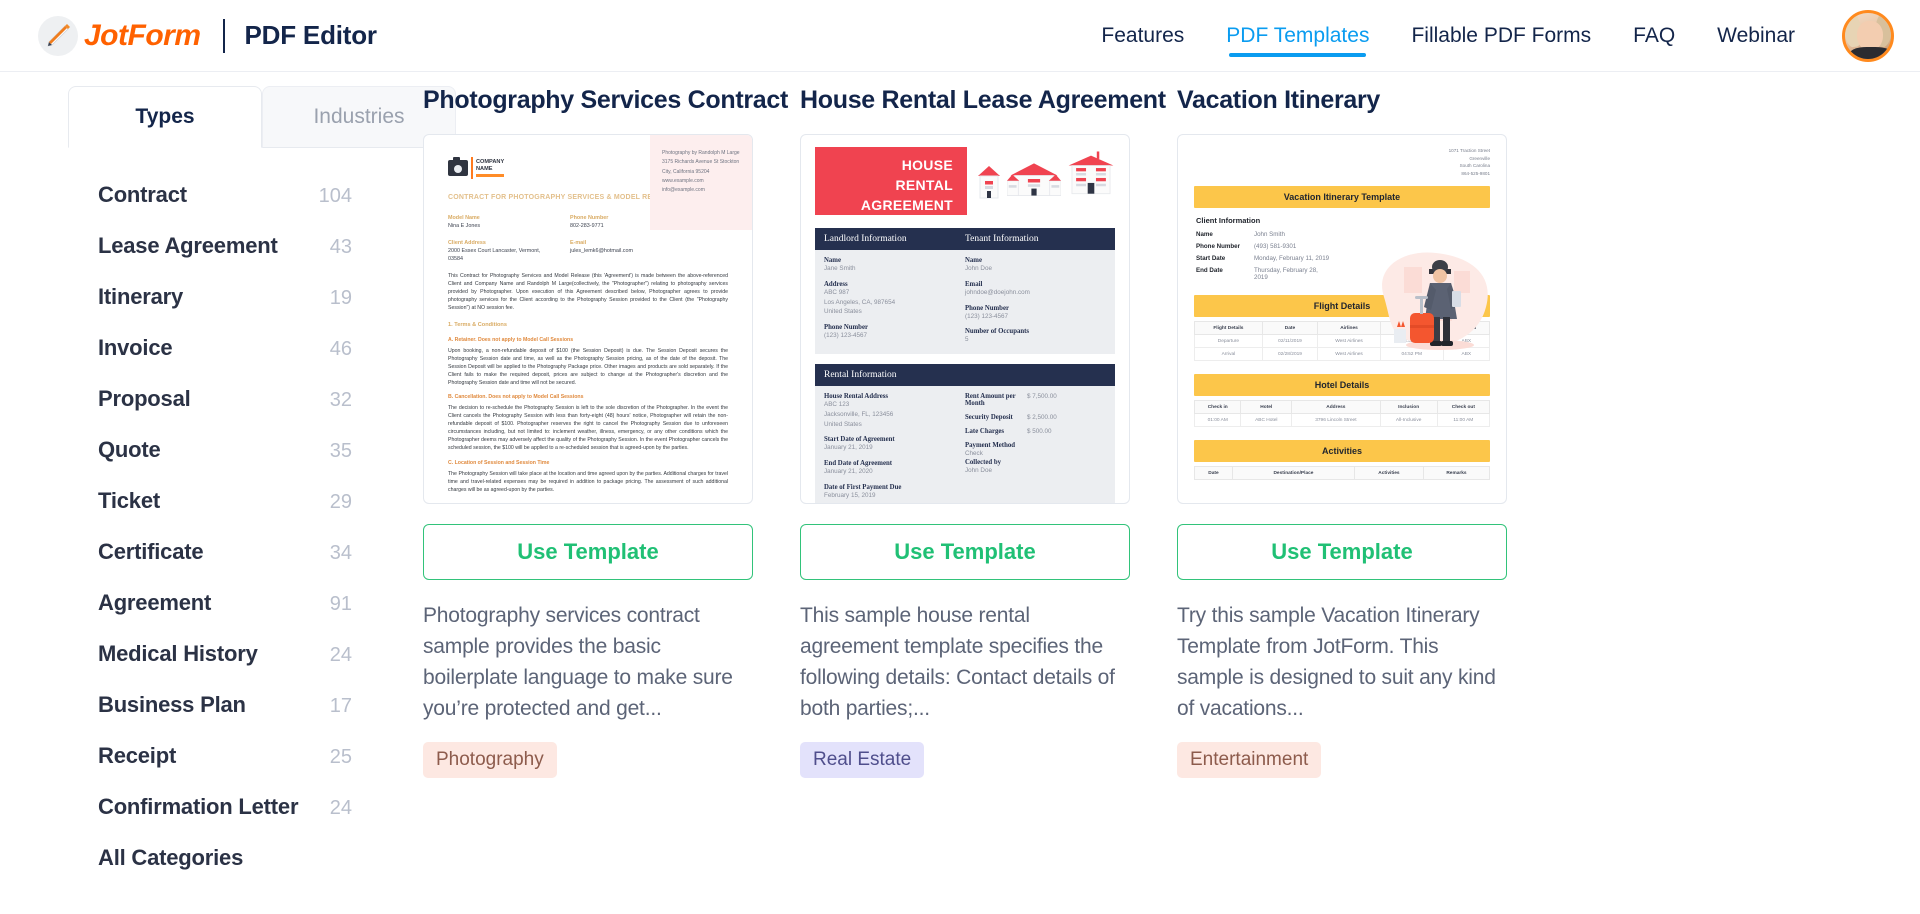 The image size is (1920, 914). What do you see at coordinates (1868, 35) in the screenshot?
I see `avatar` at bounding box center [1868, 35].